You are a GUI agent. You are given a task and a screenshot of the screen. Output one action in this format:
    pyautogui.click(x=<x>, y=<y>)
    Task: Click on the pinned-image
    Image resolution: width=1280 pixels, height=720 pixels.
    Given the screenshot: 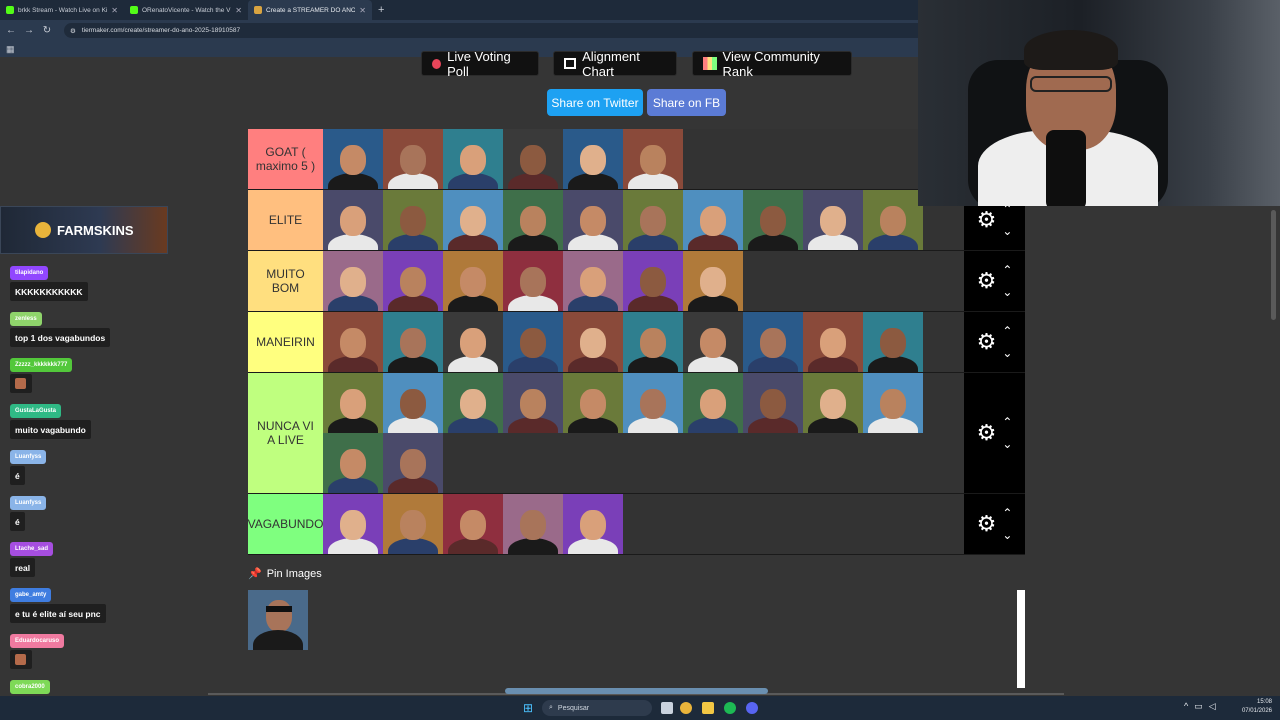 What is the action you would take?
    pyautogui.click(x=278, y=620)
    